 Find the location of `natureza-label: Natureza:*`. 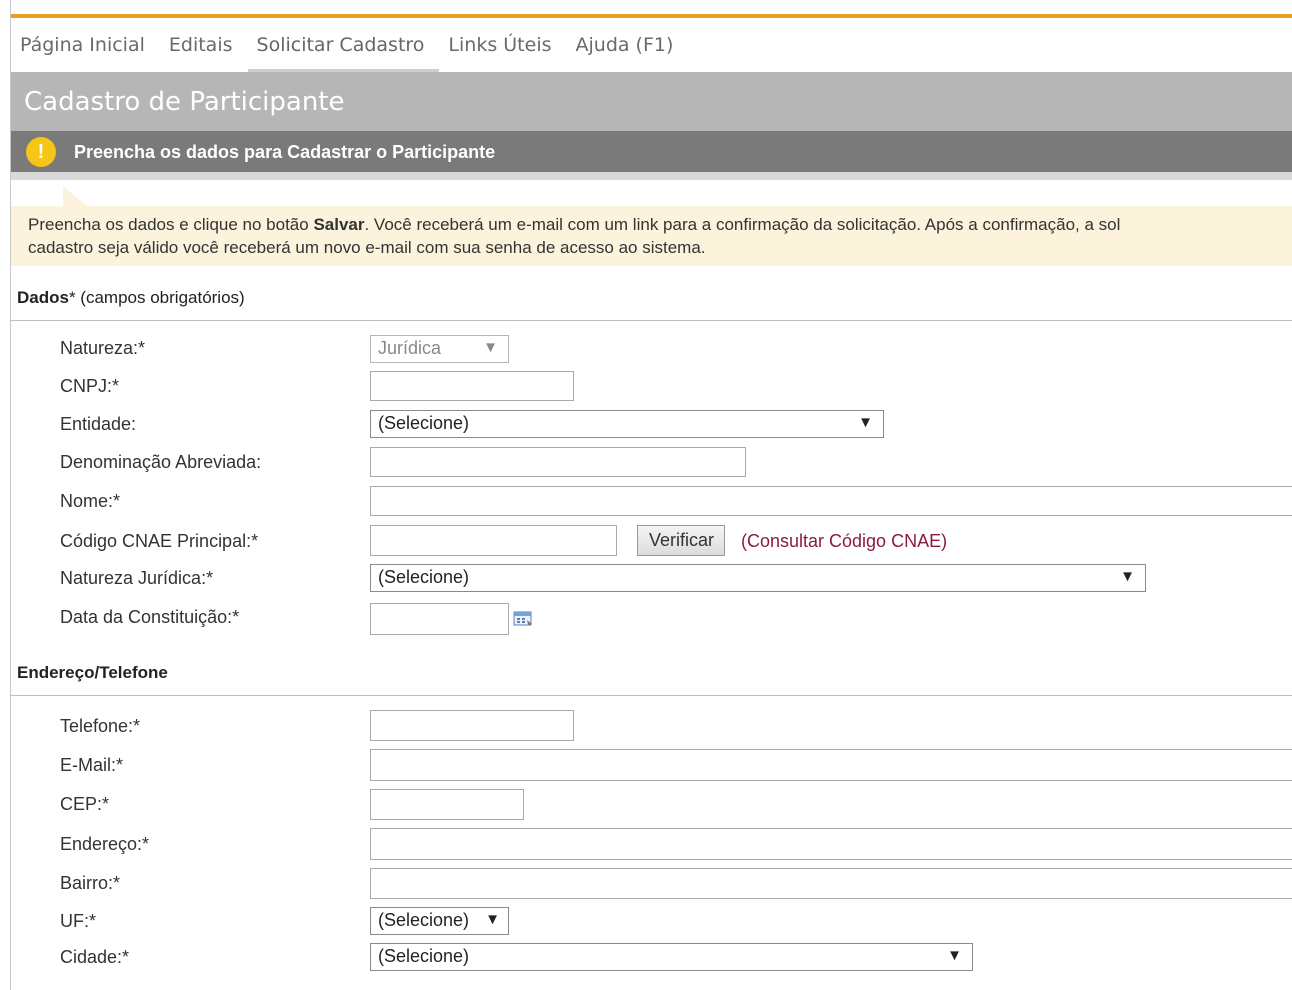

natureza-label: Natureza:* is located at coordinates (103, 348).